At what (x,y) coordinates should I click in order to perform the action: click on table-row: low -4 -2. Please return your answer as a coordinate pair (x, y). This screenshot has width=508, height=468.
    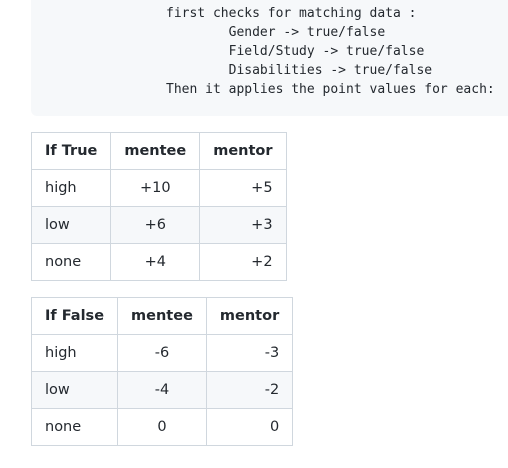
    Looking at the image, I should click on (162, 390).